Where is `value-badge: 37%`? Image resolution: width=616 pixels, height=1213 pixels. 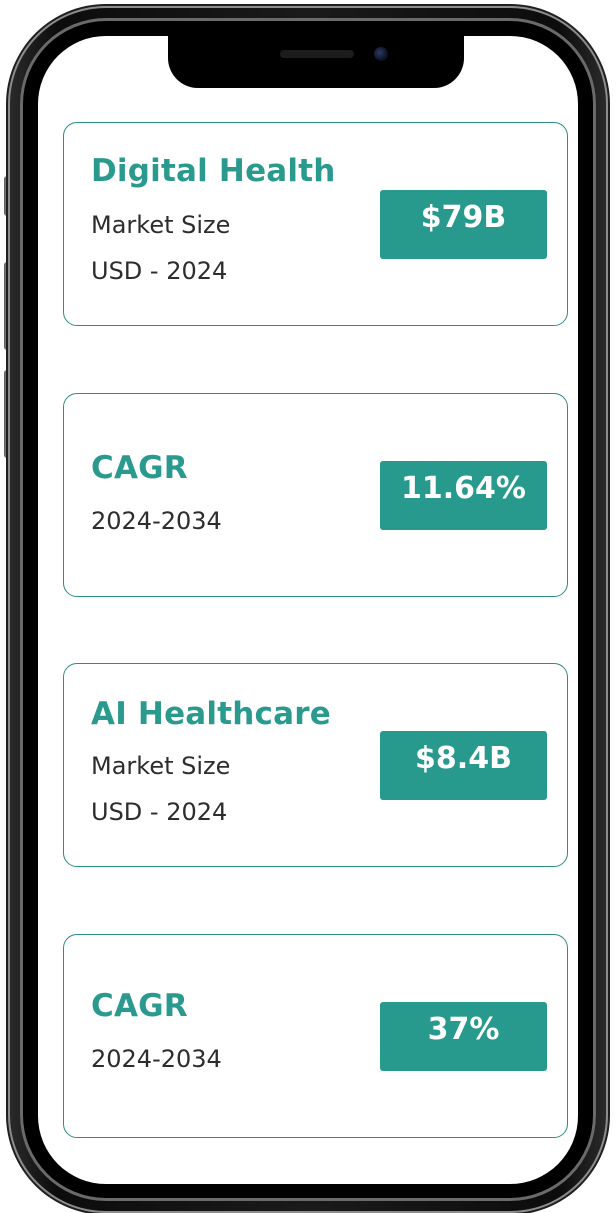
value-badge: 37% is located at coordinates (463, 1036).